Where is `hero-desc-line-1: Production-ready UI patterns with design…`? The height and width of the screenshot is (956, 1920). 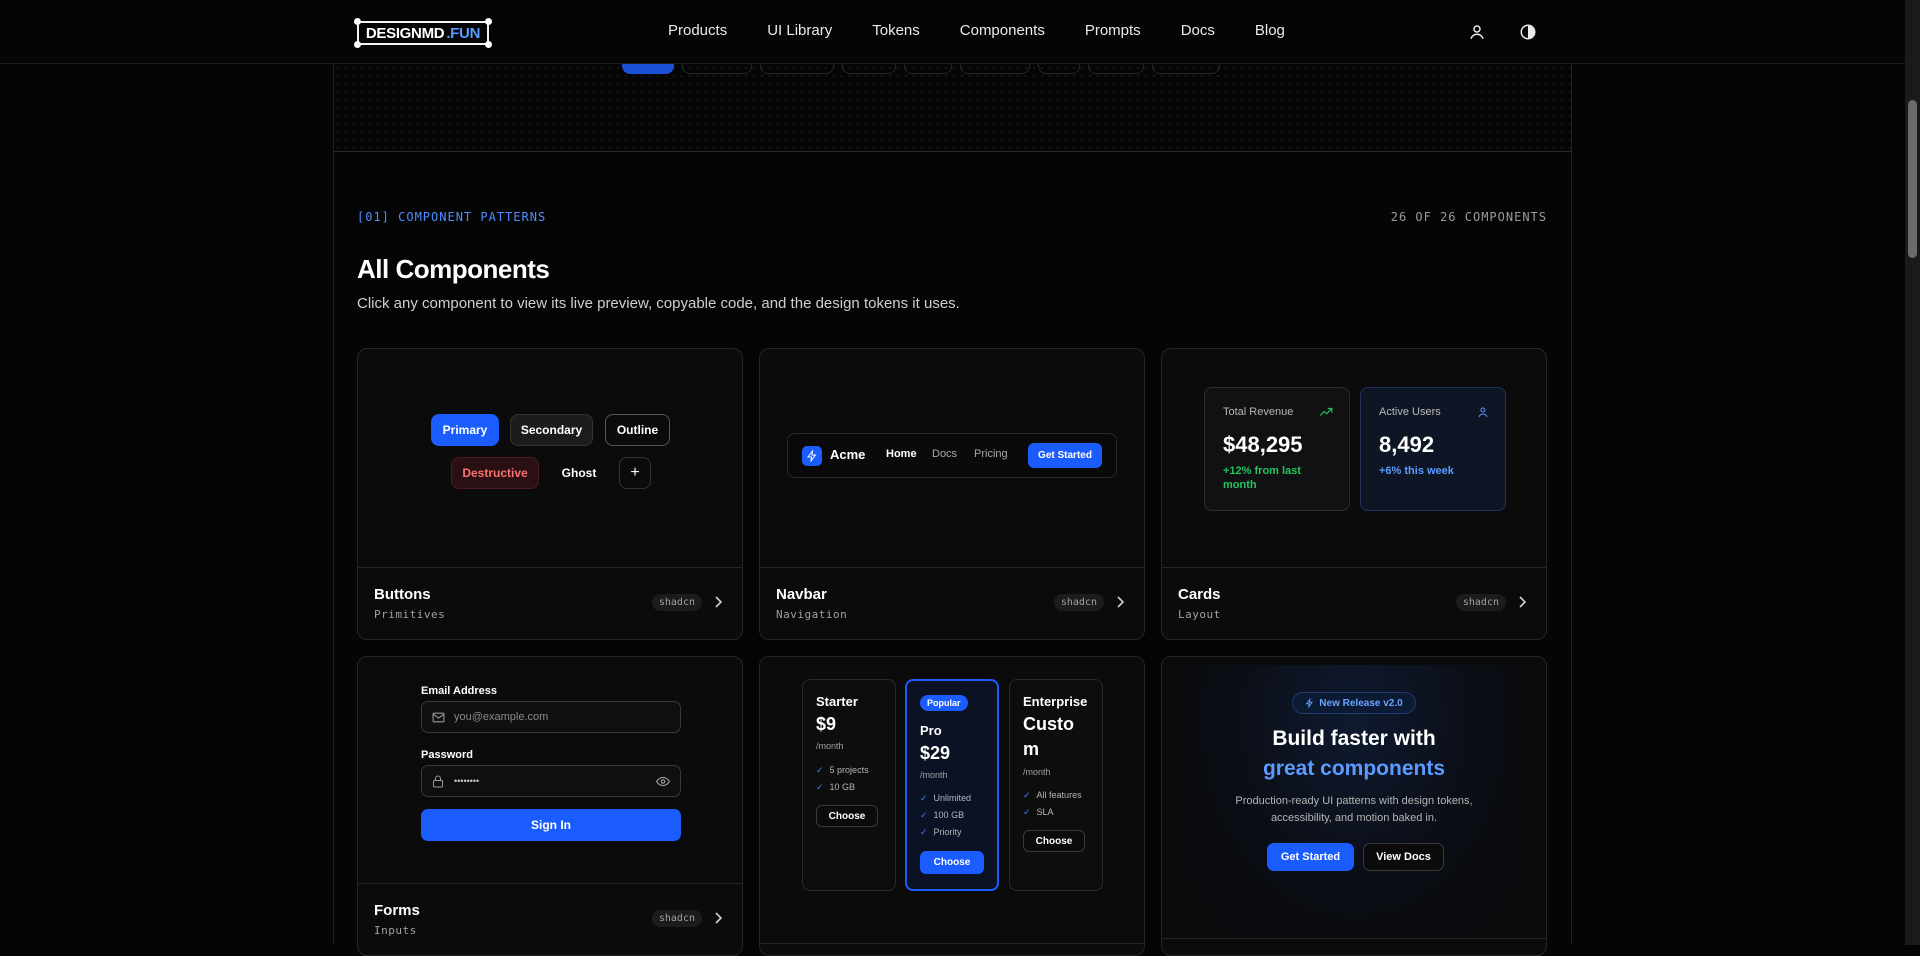
hero-desc-line-1: Production-ready UI patterns with design… is located at coordinates (1354, 801).